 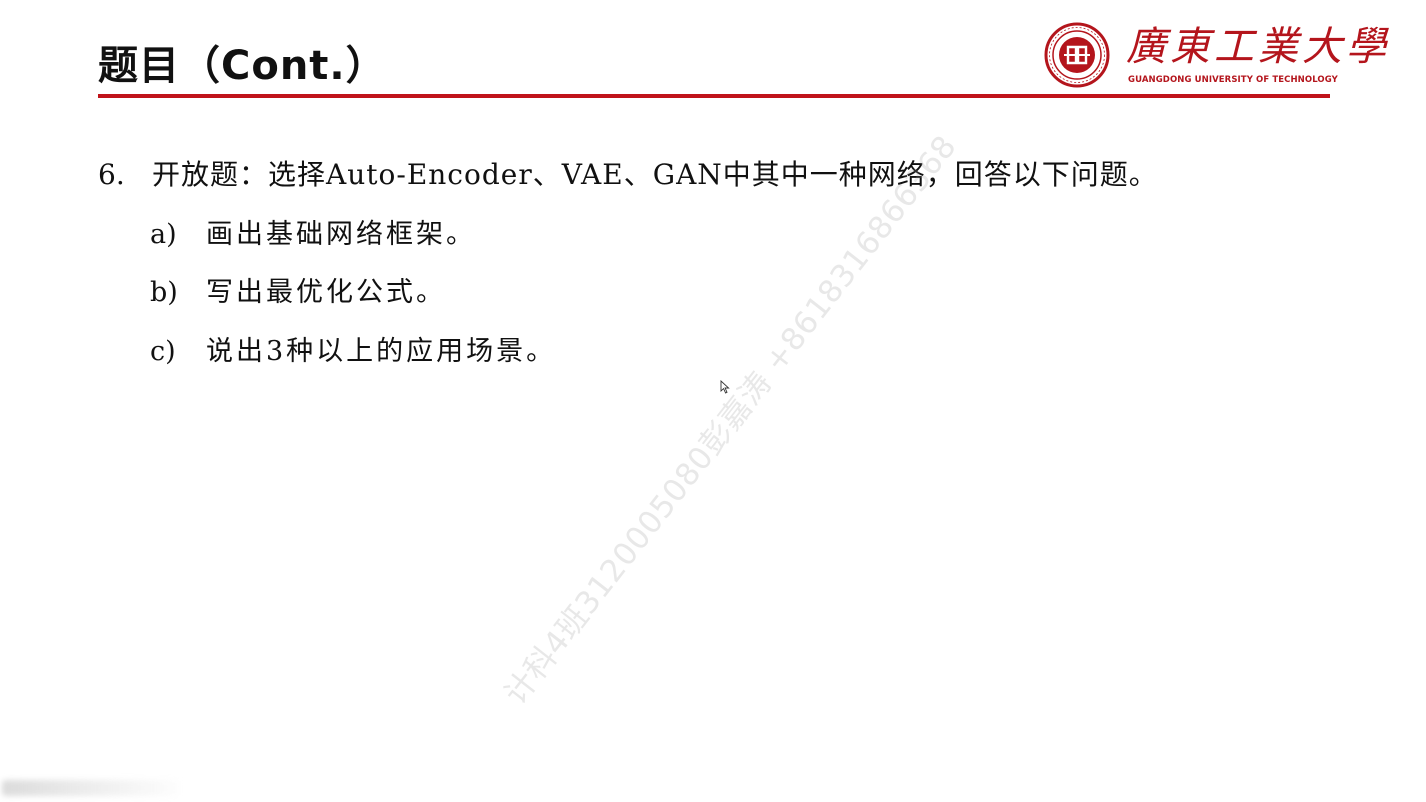 I want to click on subitem-b: b) 写出最优化公式。, so click(x=298, y=293).